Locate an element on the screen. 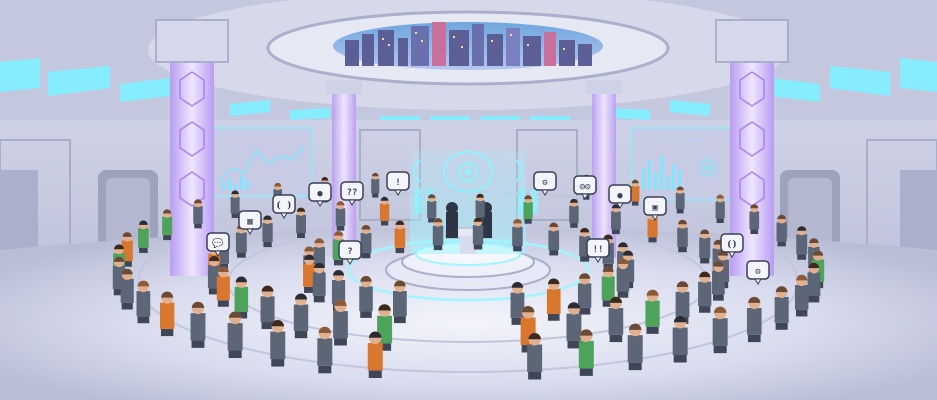 The width and height of the screenshot is (937, 400). speech-bubble-symbol: ▣ is located at coordinates (655, 208).